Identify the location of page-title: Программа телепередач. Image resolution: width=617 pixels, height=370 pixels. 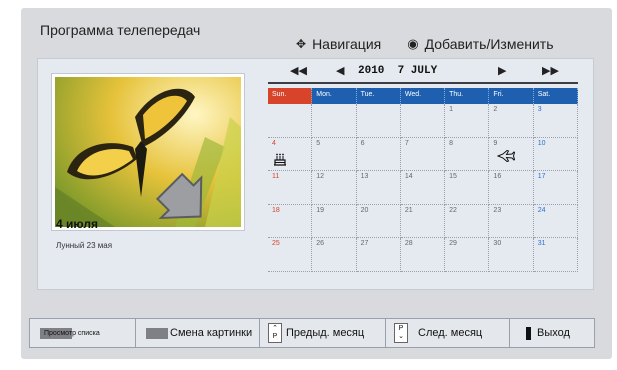
(120, 30).